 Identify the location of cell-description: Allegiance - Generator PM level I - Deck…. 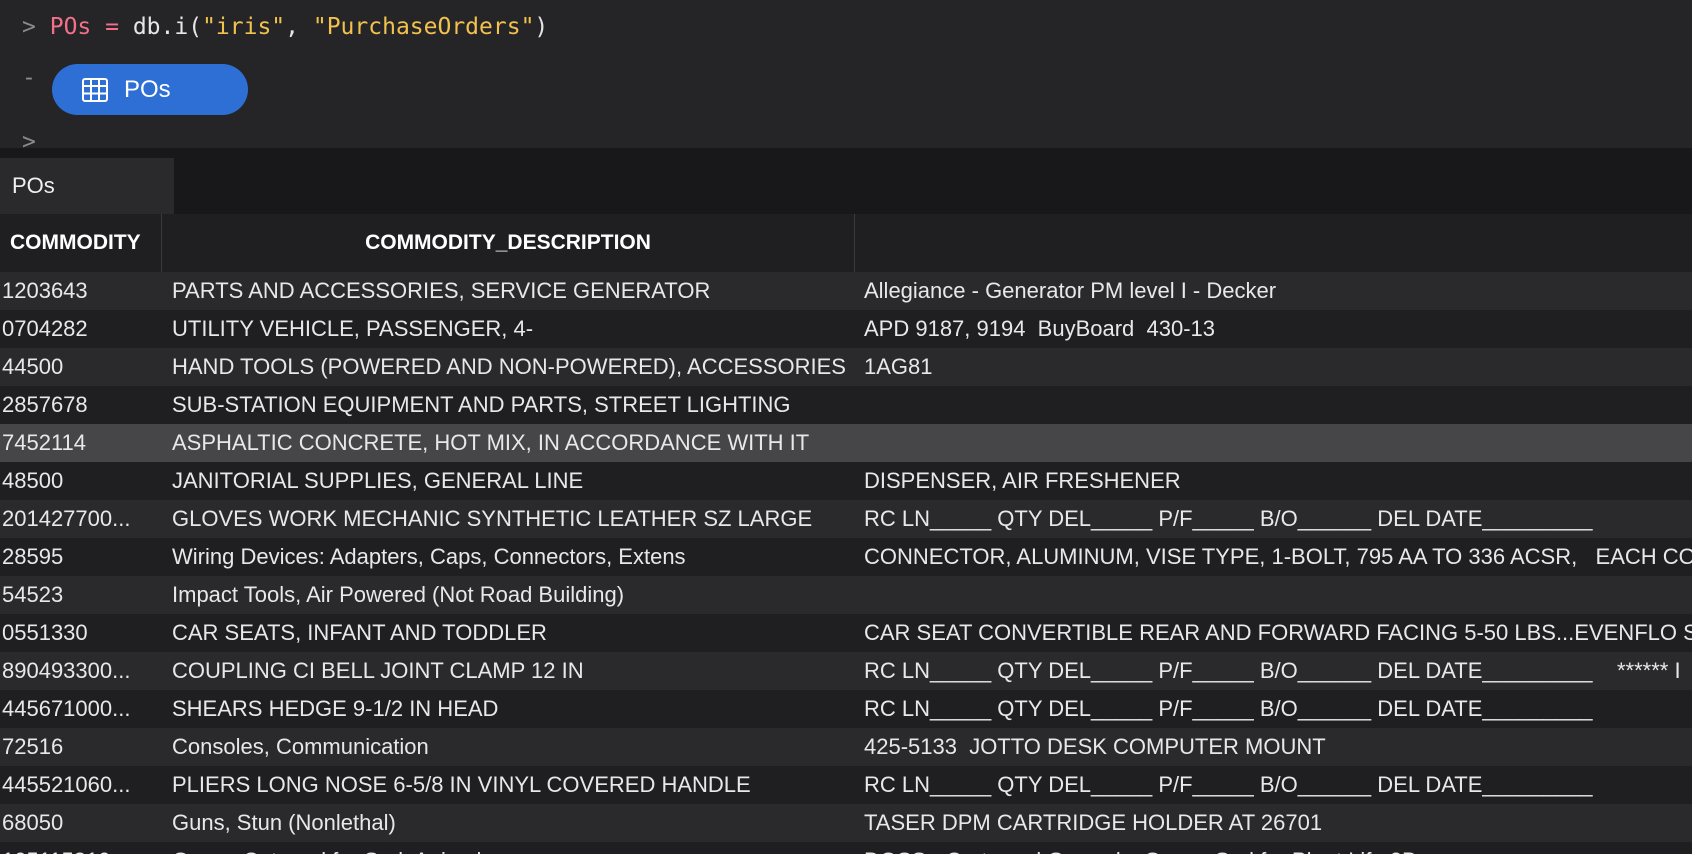
(1278, 291).